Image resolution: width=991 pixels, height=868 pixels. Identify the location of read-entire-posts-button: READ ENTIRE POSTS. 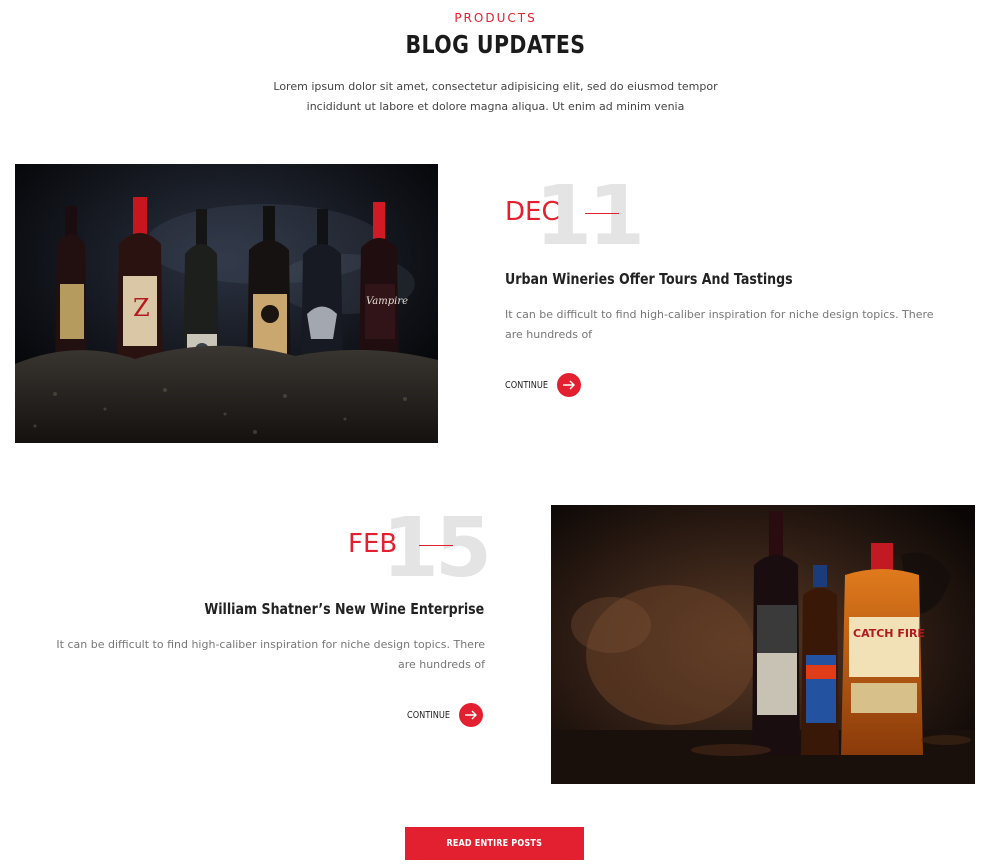
(494, 843).